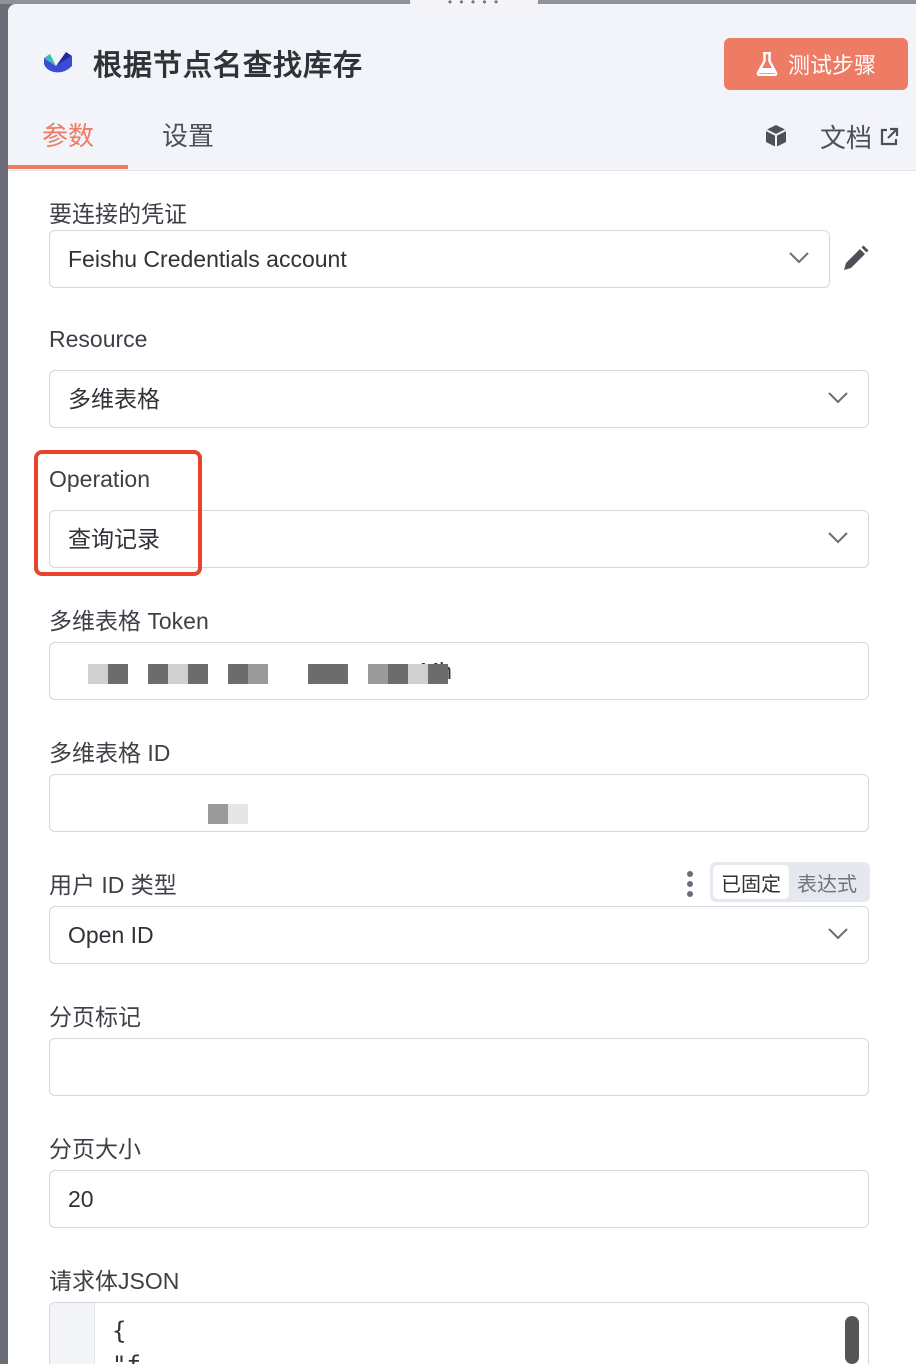 This screenshot has width=916, height=1364. Describe the element at coordinates (126, 1357) in the screenshot. I see `code-line: "f` at that location.